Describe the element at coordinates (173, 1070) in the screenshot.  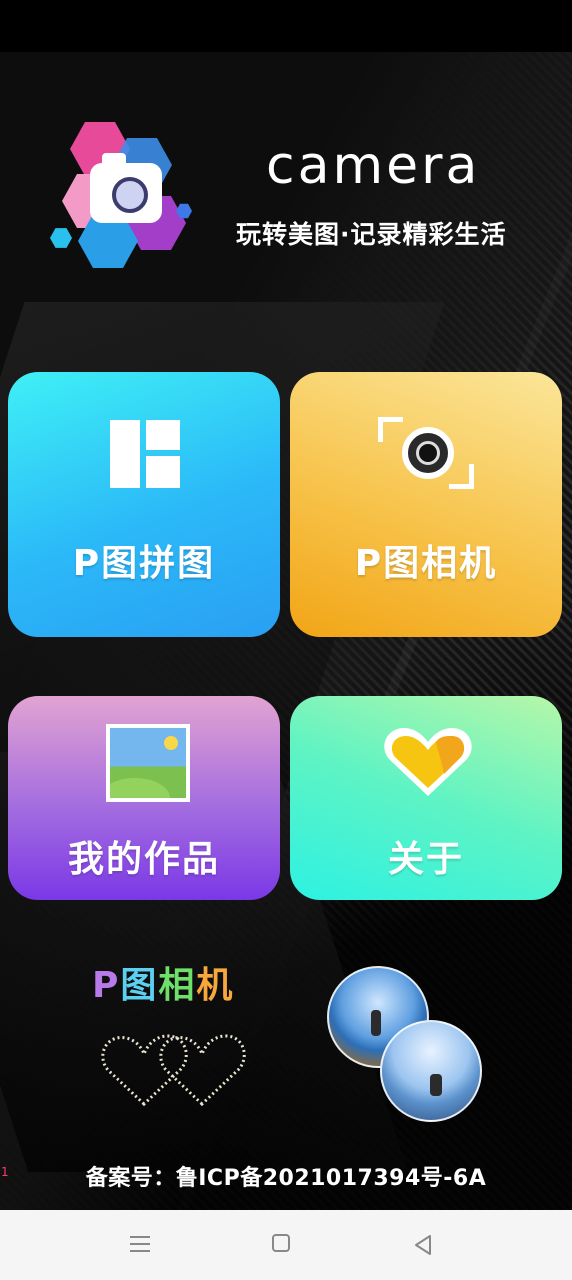
I see `sparkle-hearts-icon` at that location.